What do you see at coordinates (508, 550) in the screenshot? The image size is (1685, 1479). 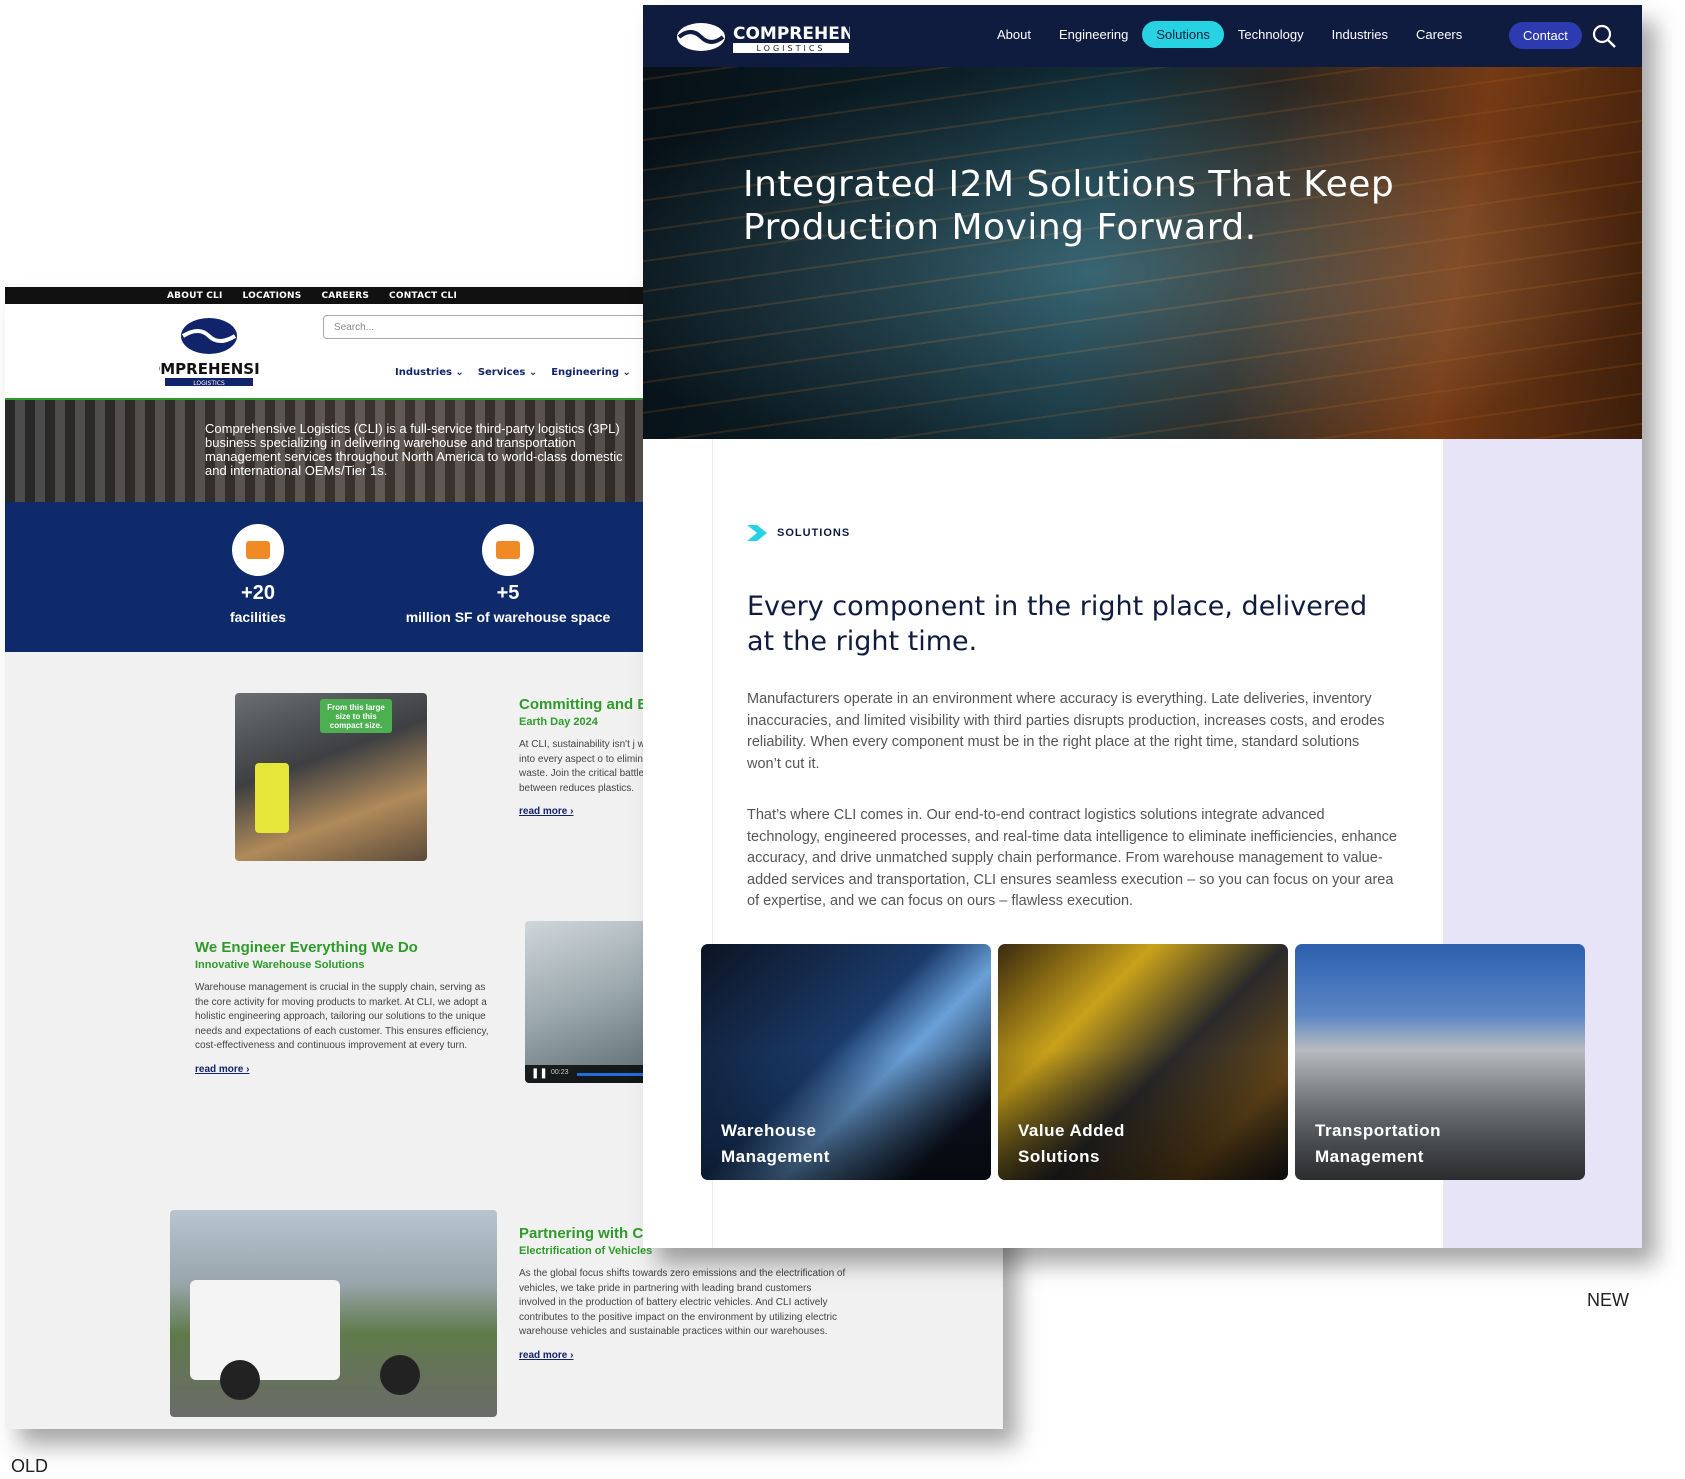 I see `warehouse-icon` at bounding box center [508, 550].